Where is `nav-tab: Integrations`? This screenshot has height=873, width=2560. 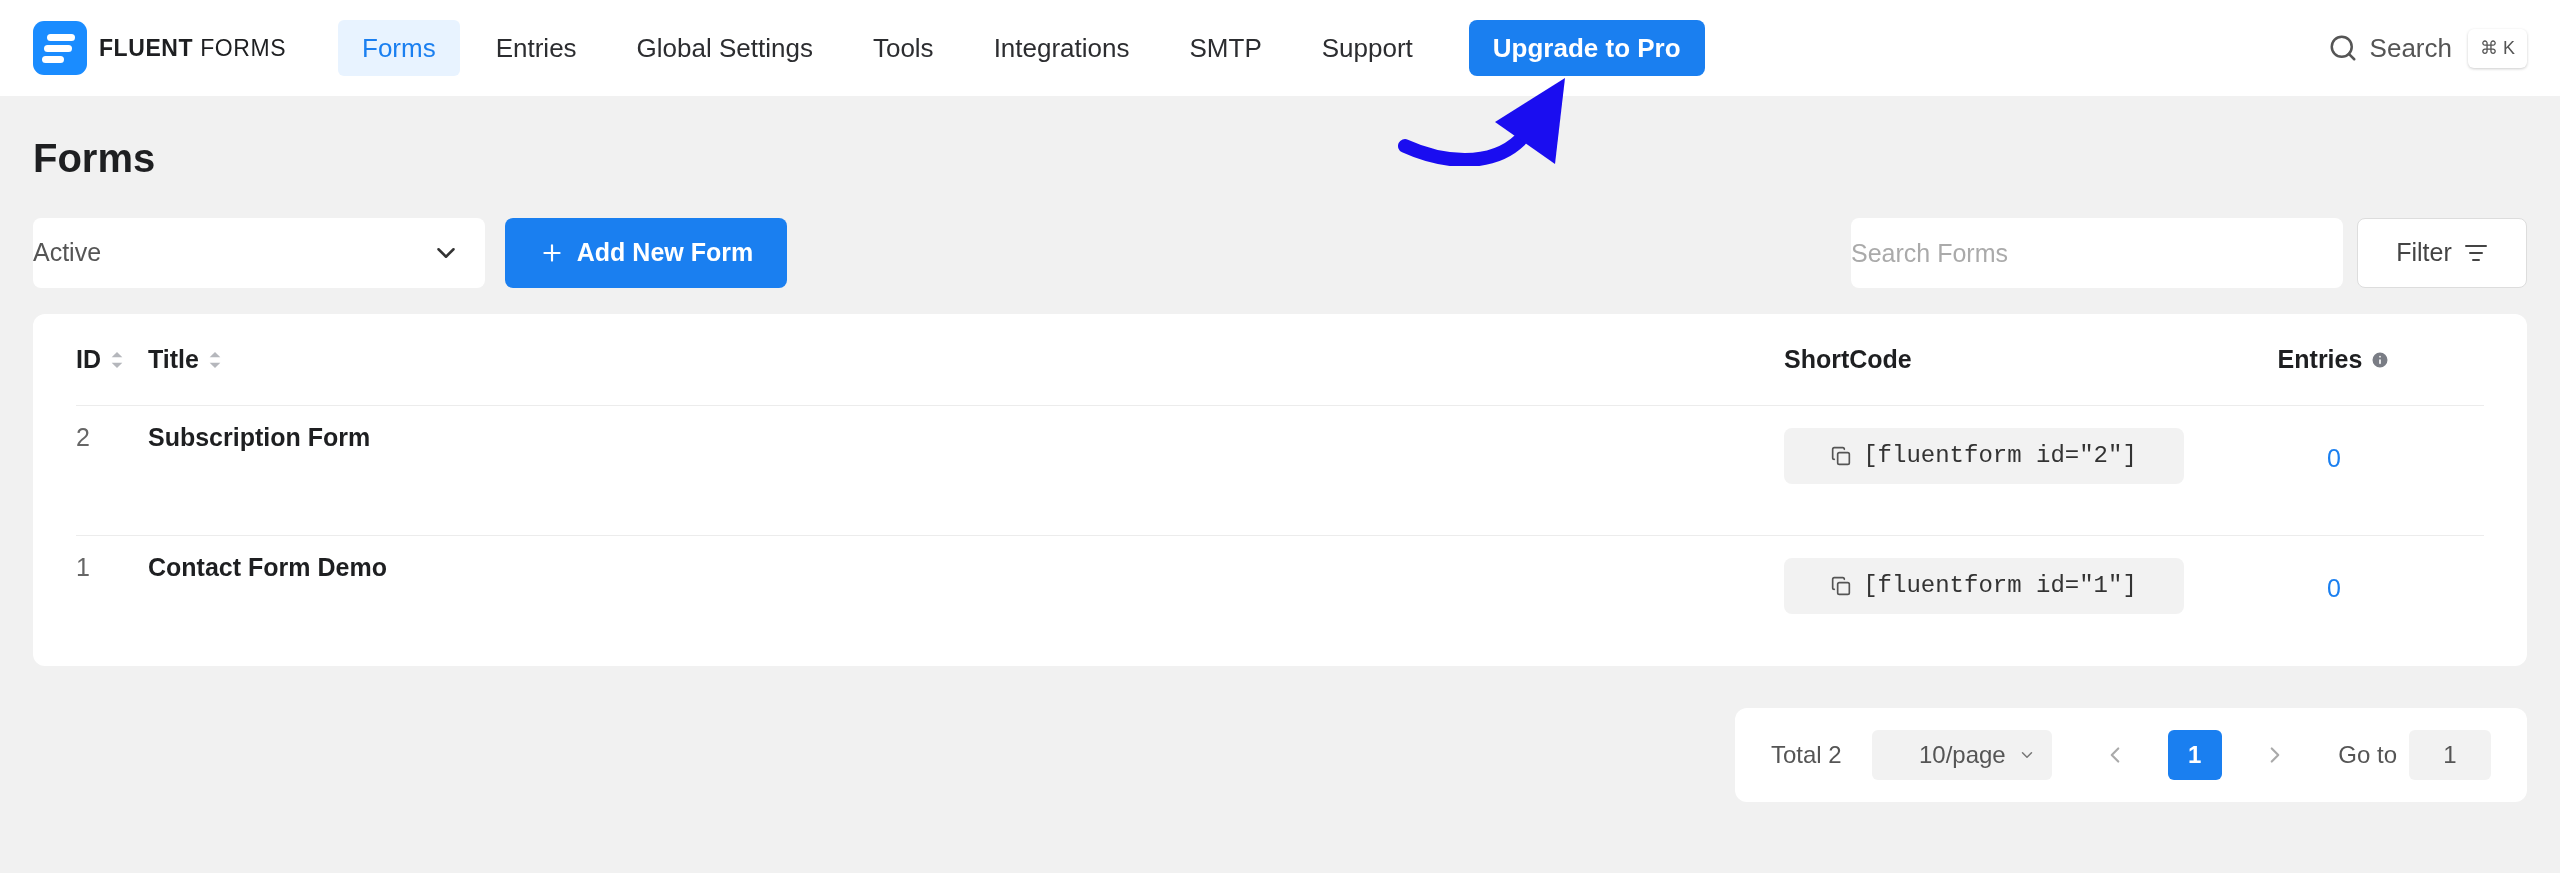
nav-tab: Integrations is located at coordinates (1061, 48).